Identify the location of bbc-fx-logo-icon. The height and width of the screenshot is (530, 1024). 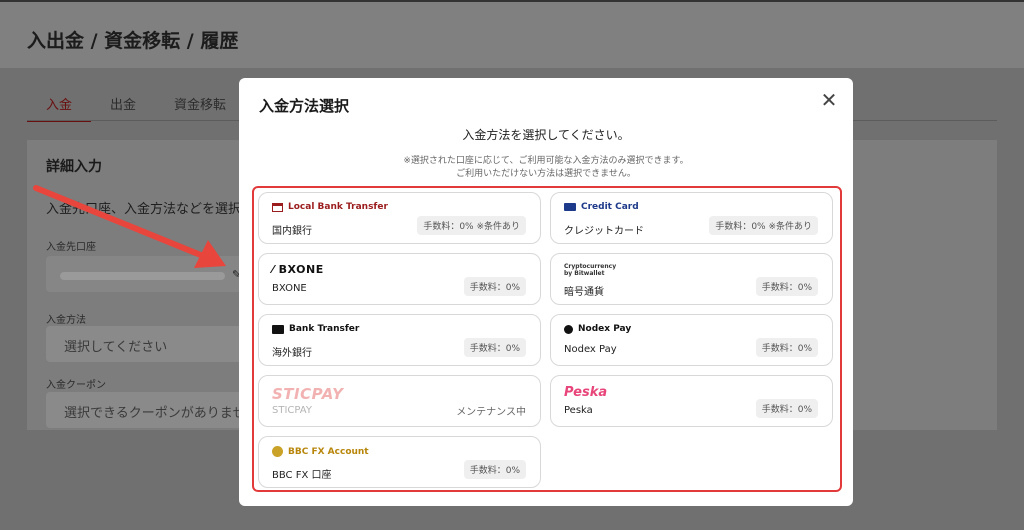
(277, 451).